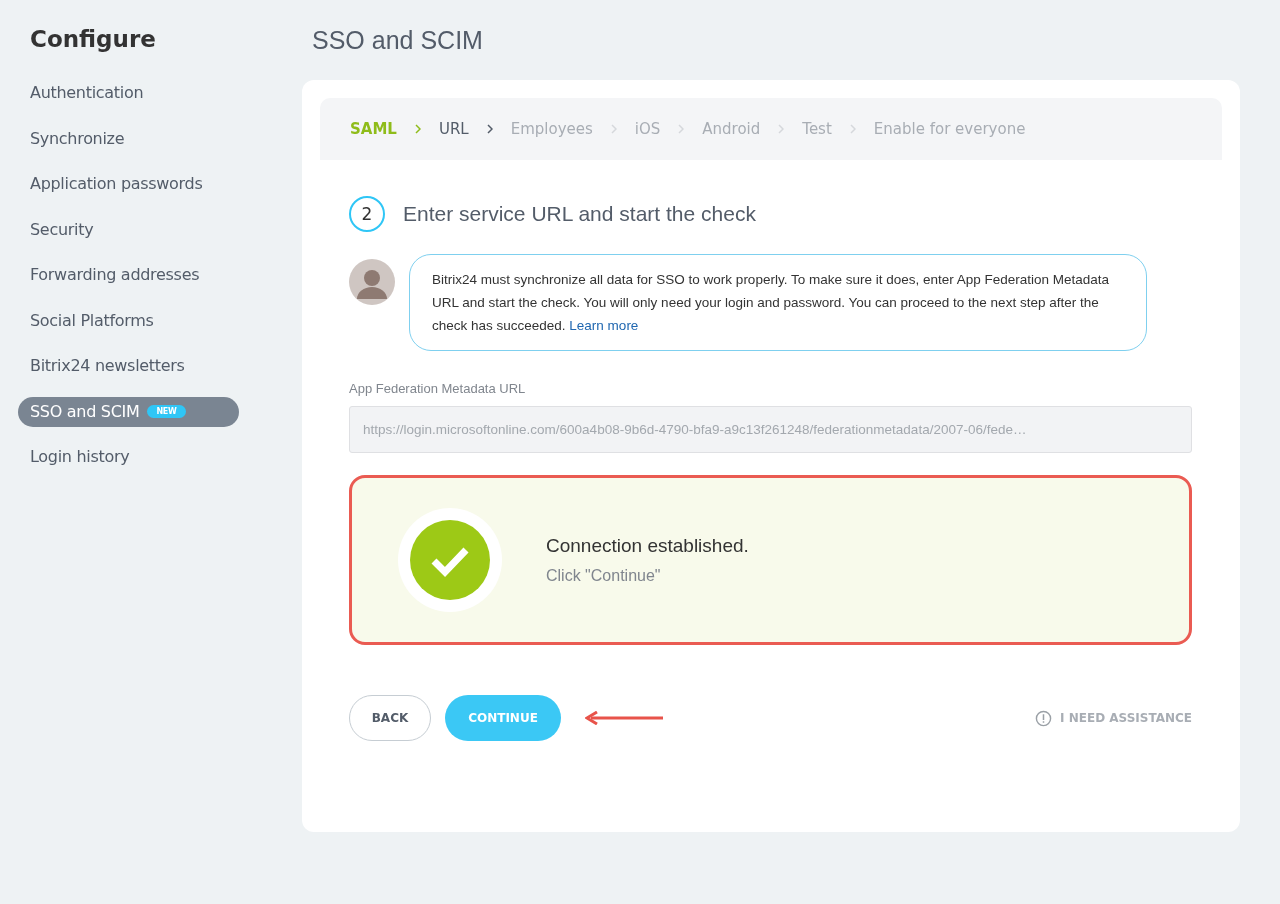 The width and height of the screenshot is (1280, 904). What do you see at coordinates (128, 184) in the screenshot?
I see `sidebar-item: Application passwords` at bounding box center [128, 184].